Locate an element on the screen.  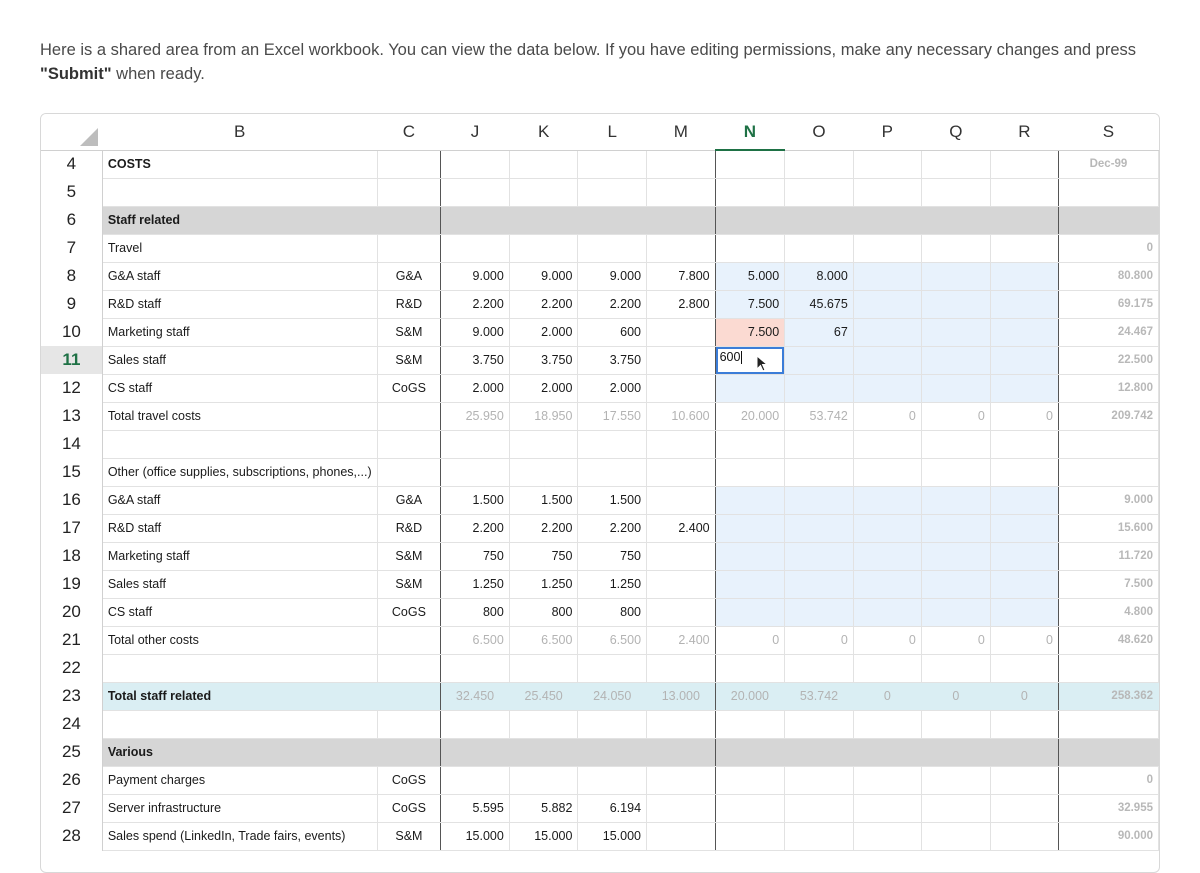
cell-q13: 0 is located at coordinates (956, 416).